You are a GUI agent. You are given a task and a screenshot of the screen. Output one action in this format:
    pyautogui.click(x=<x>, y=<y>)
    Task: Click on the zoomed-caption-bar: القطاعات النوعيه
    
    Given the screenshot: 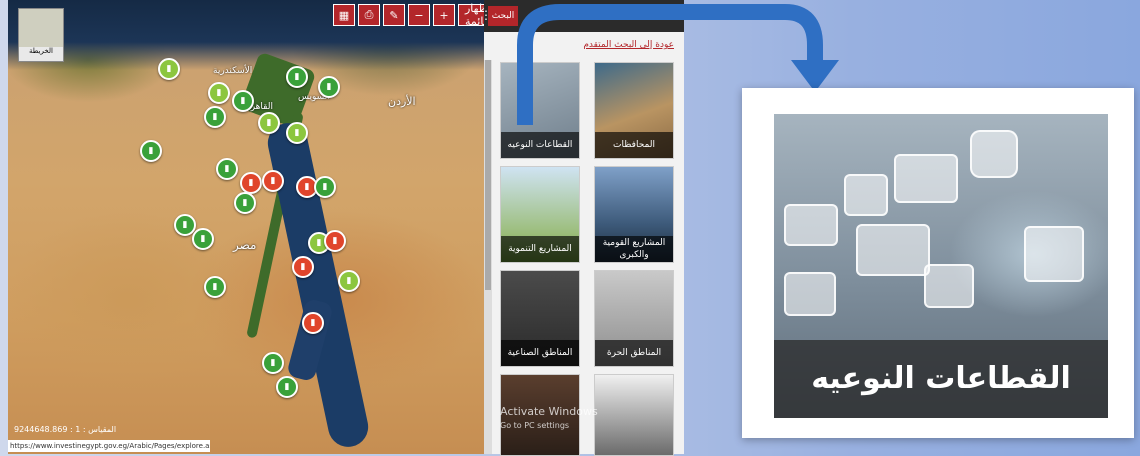 What is the action you would take?
    pyautogui.click(x=941, y=379)
    